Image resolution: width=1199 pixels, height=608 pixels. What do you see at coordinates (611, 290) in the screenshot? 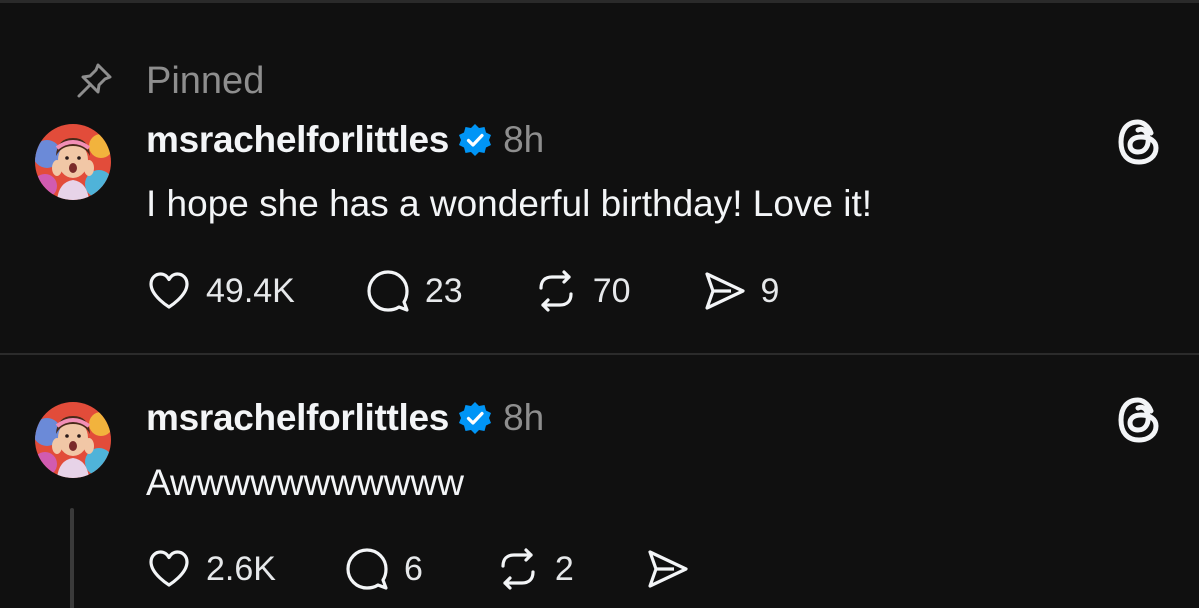
I see `repost-count: 70` at bounding box center [611, 290].